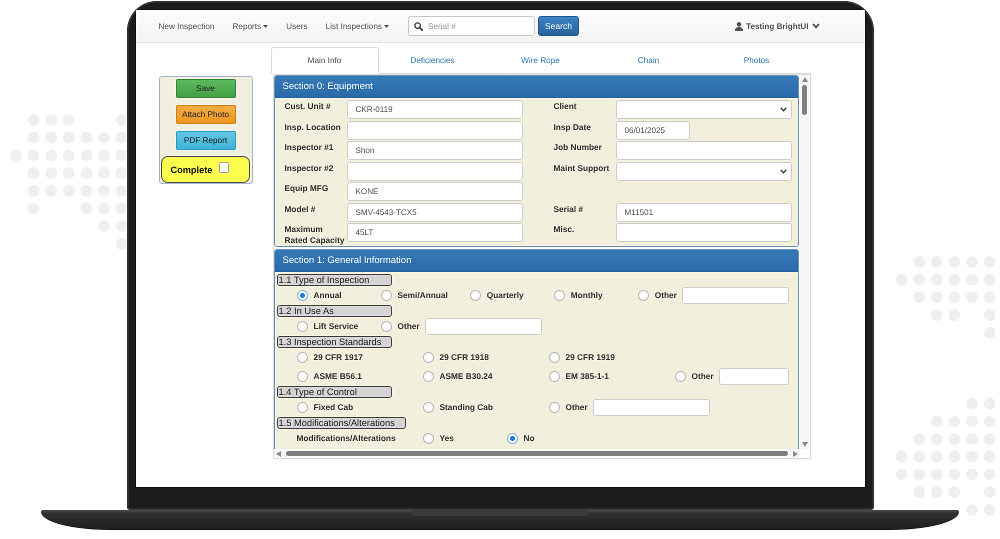 The width and height of the screenshot is (1000, 539). What do you see at coordinates (648, 60) in the screenshot?
I see `tab: Chain` at bounding box center [648, 60].